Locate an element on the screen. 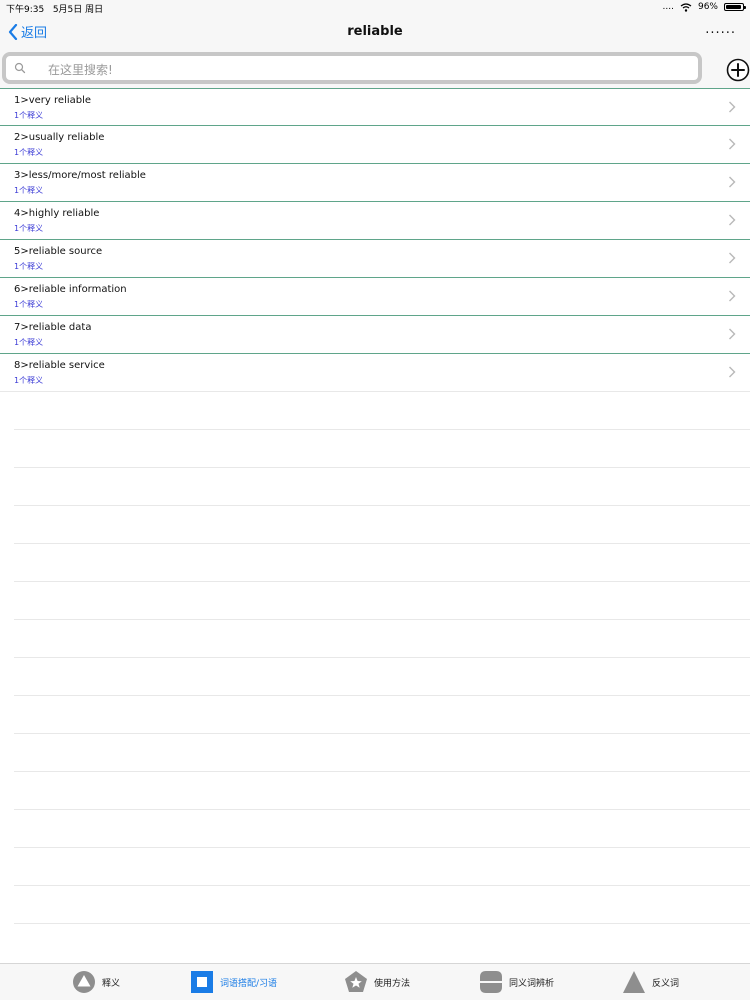 The image size is (750, 1000). square-icon is located at coordinates (202, 982).